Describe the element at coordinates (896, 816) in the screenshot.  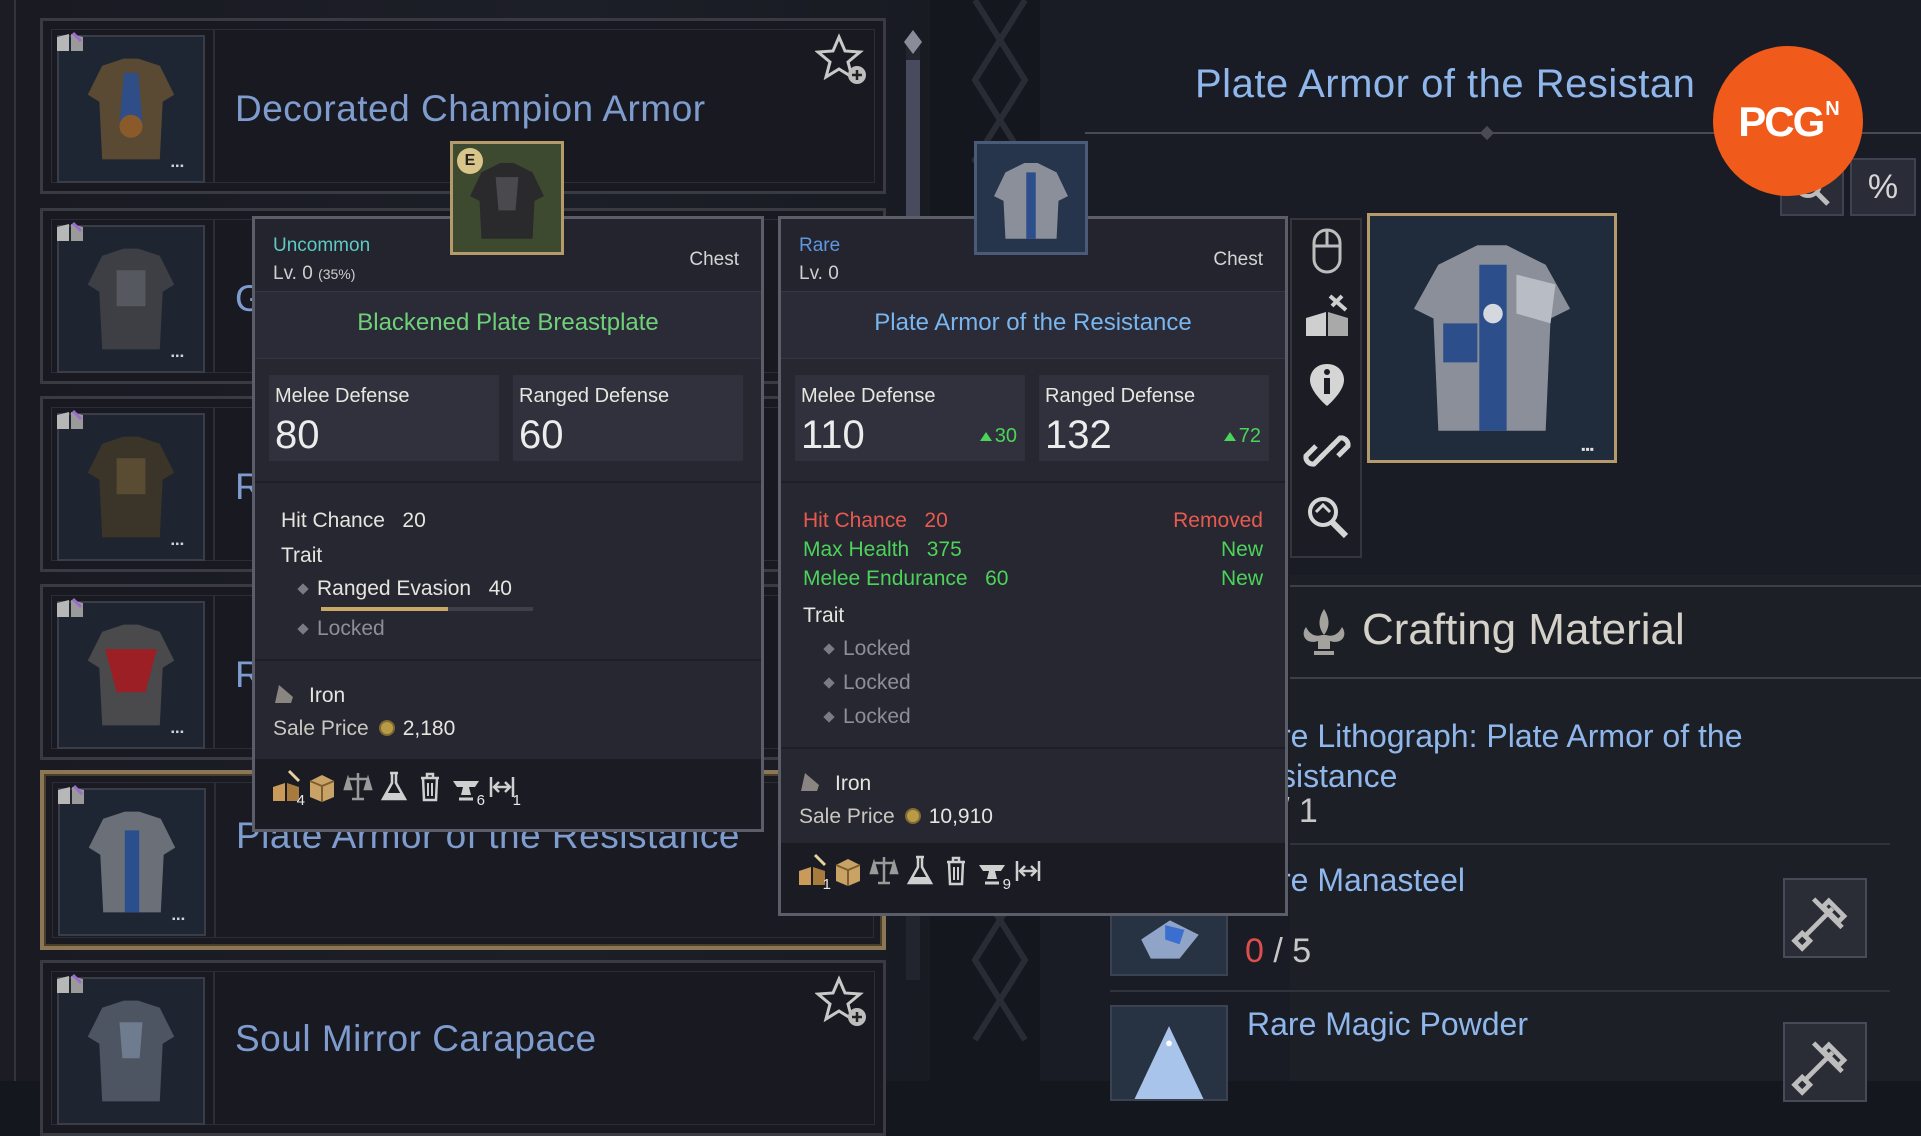
I see `sale-price-line: Sale Price 10,910` at that location.